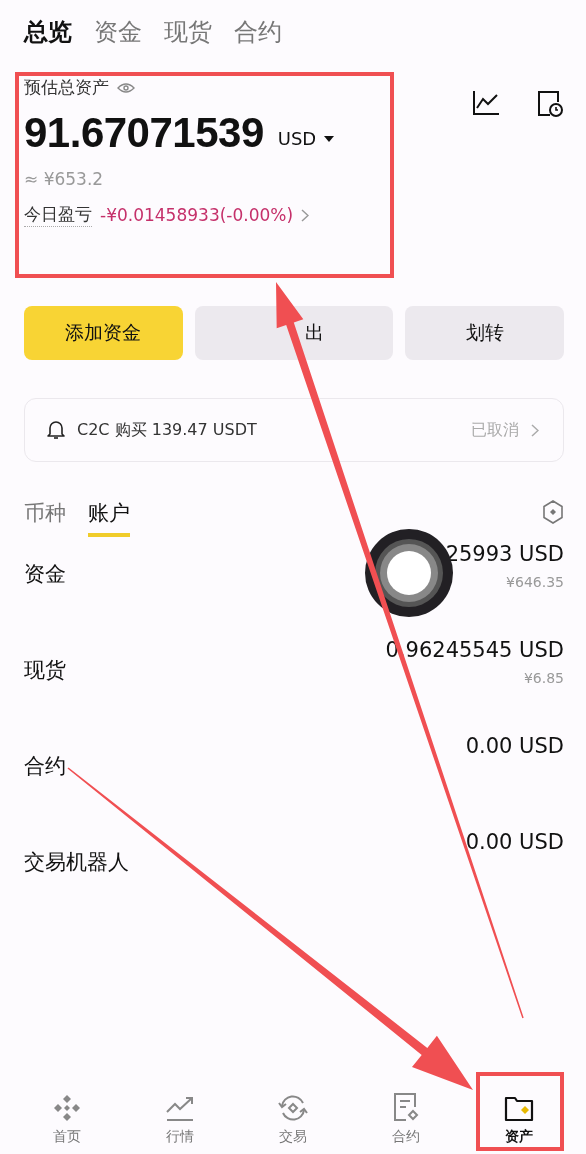 This screenshot has width=586, height=1154. I want to click on caret-icon, so click(329, 139).